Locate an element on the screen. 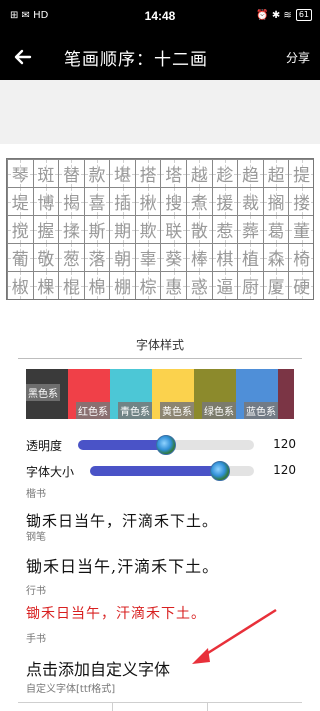  back-arrow-icon is located at coordinates (23, 57).